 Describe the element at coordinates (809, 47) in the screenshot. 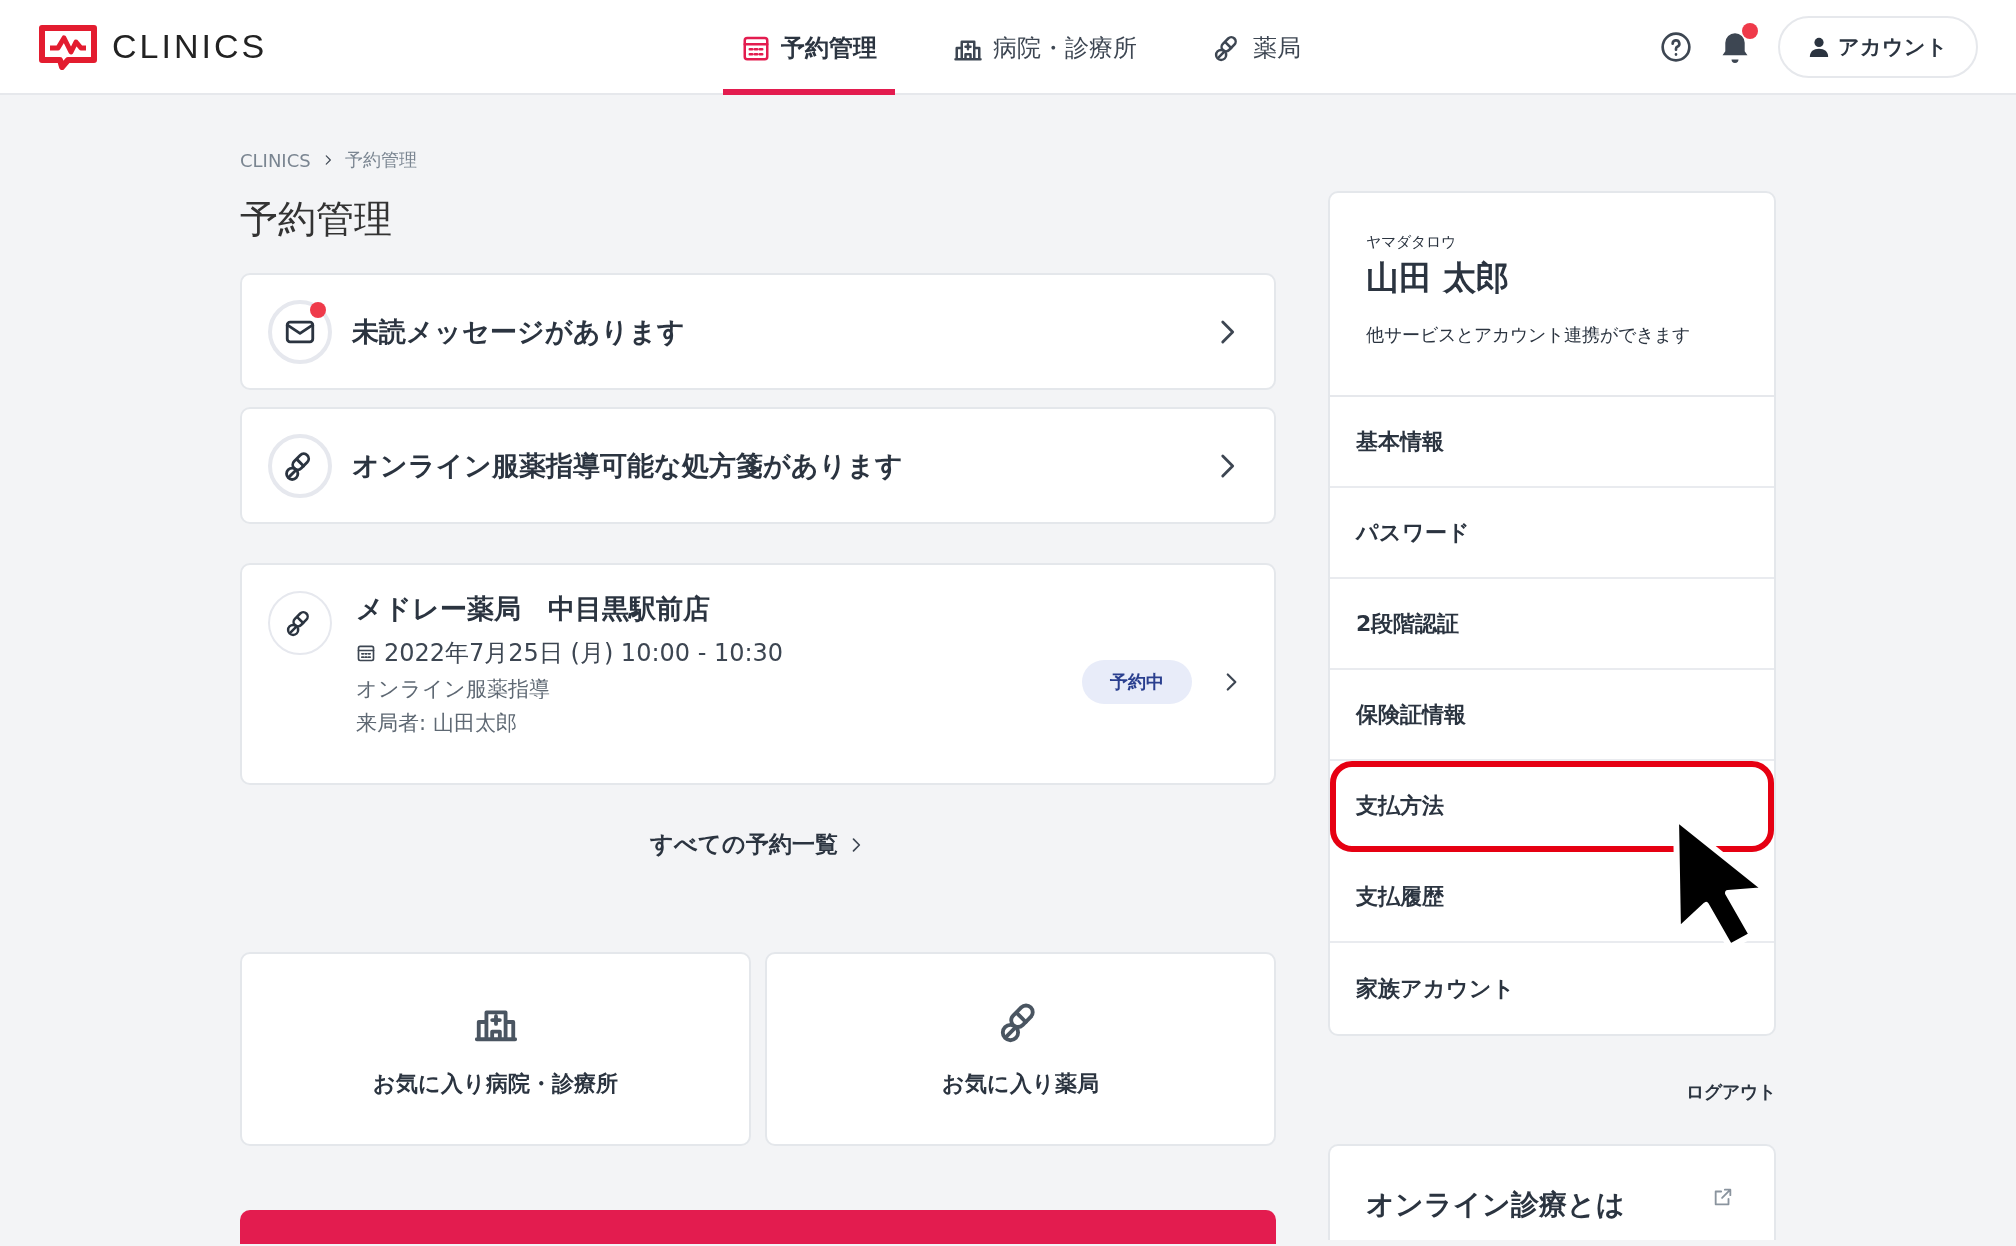

I see `nav-tab: 予約管理` at that location.